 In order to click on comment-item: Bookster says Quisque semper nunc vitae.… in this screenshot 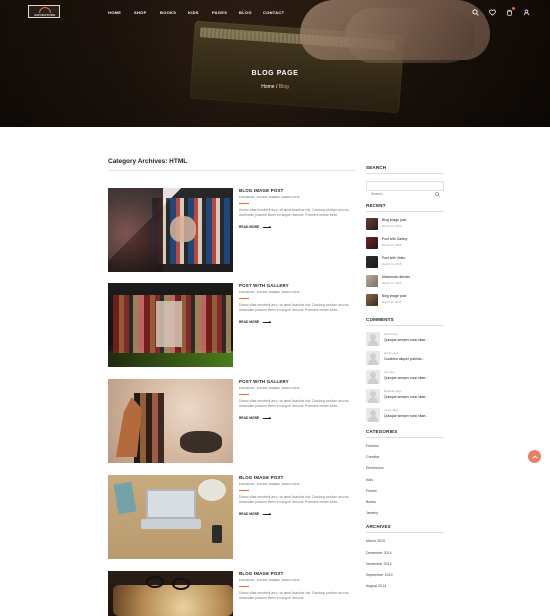, I will do `click(405, 398)`.